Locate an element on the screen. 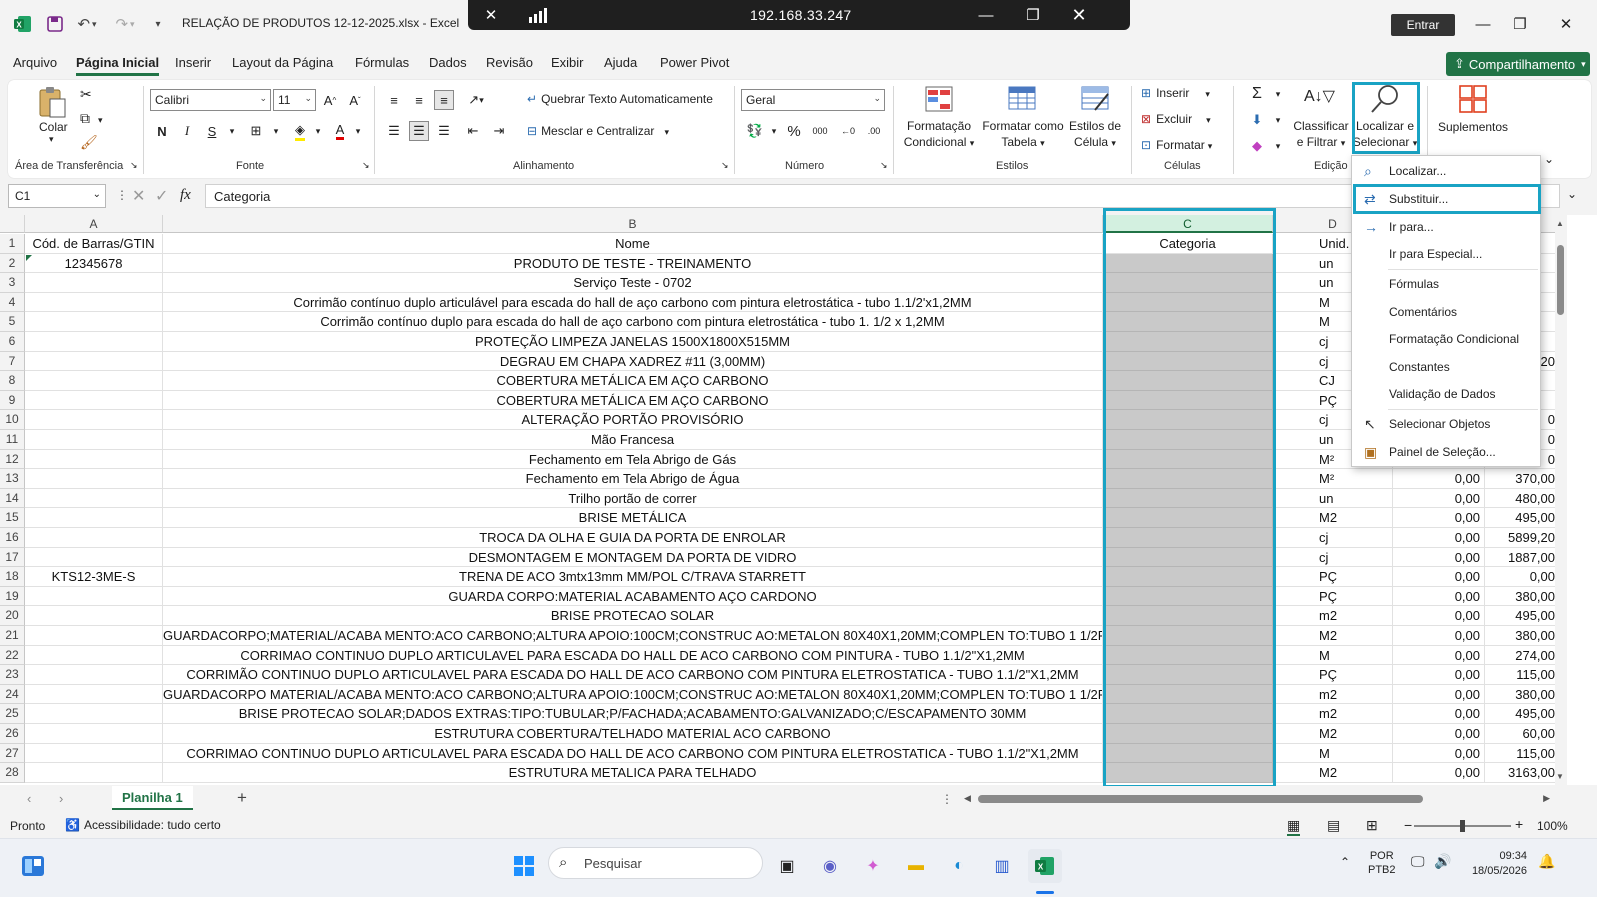 This screenshot has height=897, width=1597. borders-icon: ⊞ is located at coordinates (256, 131).